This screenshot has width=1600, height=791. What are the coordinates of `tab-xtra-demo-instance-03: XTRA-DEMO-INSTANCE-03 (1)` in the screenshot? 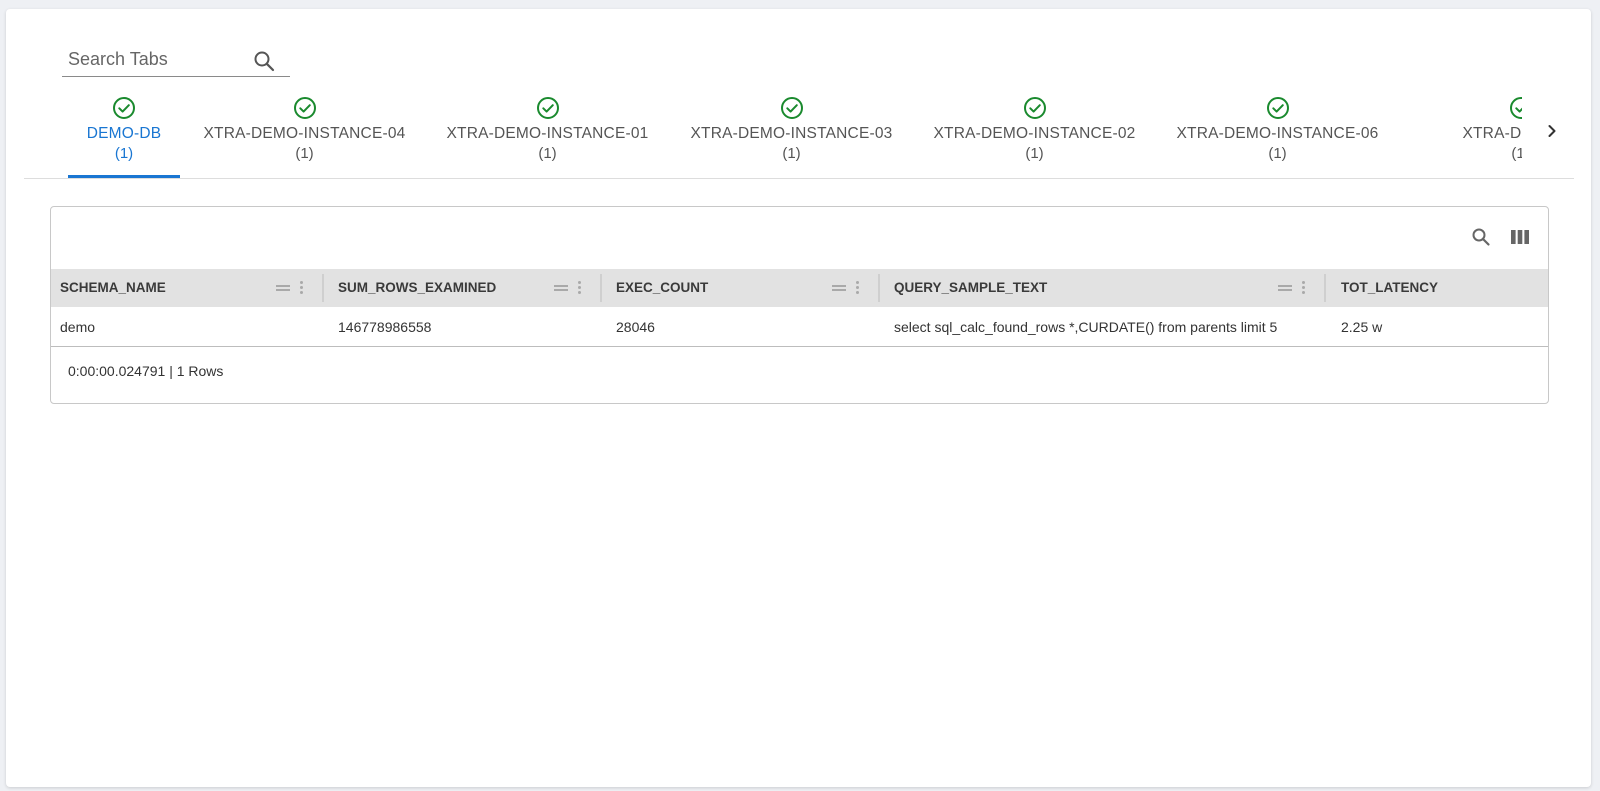 It's located at (791, 135).